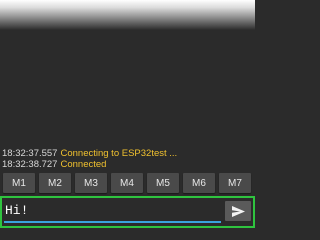 This screenshot has height=240, width=320. What do you see at coordinates (112, 212) in the screenshot?
I see `message-input: Hi!` at bounding box center [112, 212].